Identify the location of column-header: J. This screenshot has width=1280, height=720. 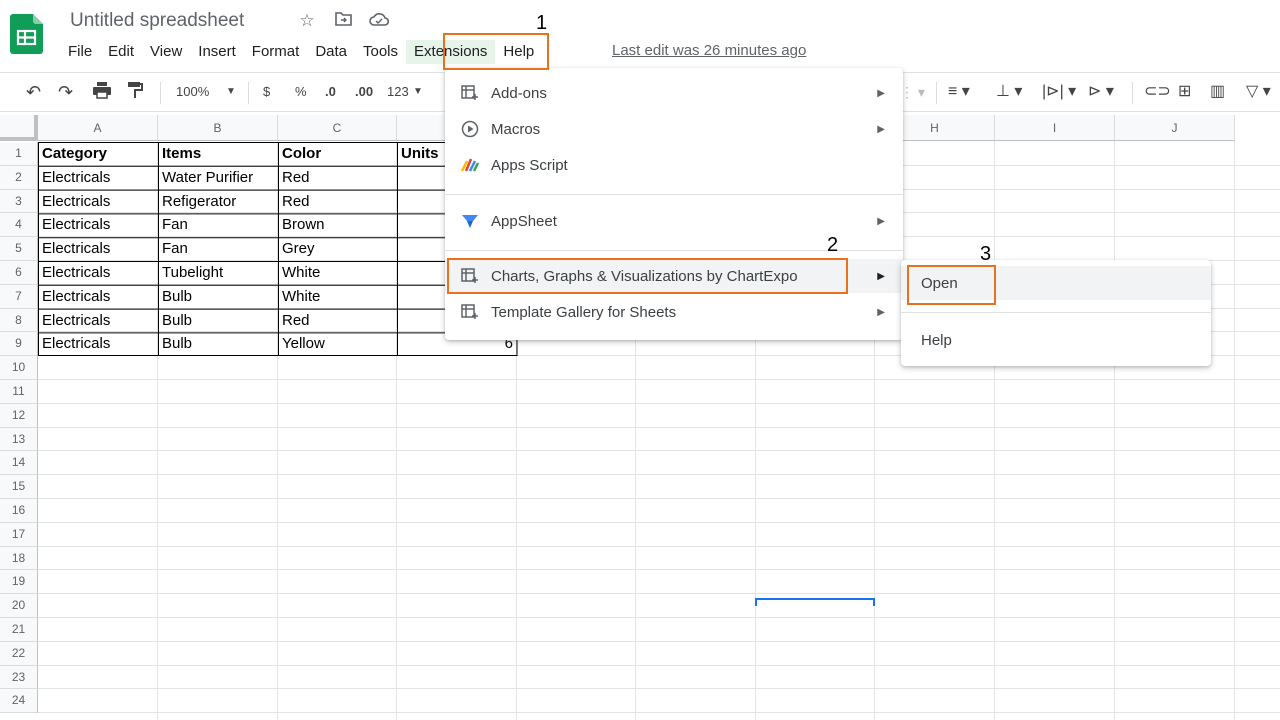
(1175, 128).